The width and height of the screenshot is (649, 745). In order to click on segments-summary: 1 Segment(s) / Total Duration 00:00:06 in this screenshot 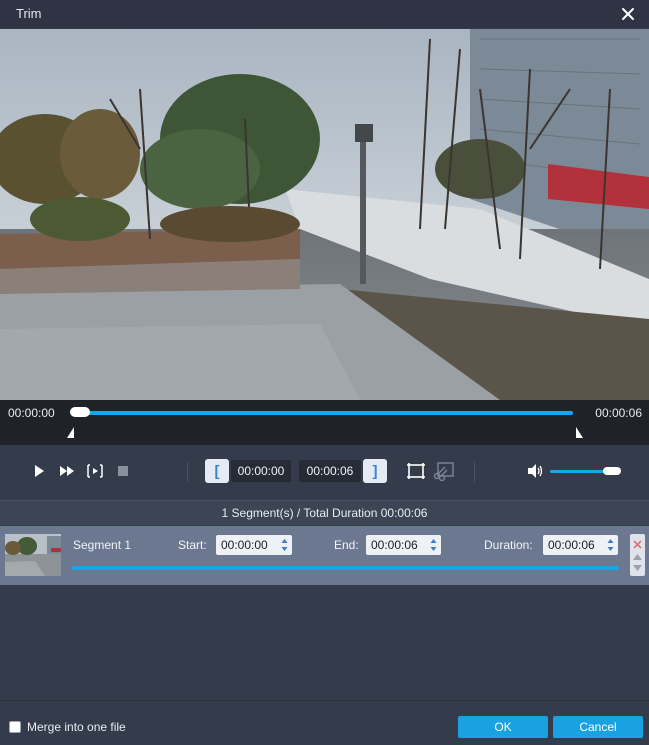, I will do `click(324, 512)`.